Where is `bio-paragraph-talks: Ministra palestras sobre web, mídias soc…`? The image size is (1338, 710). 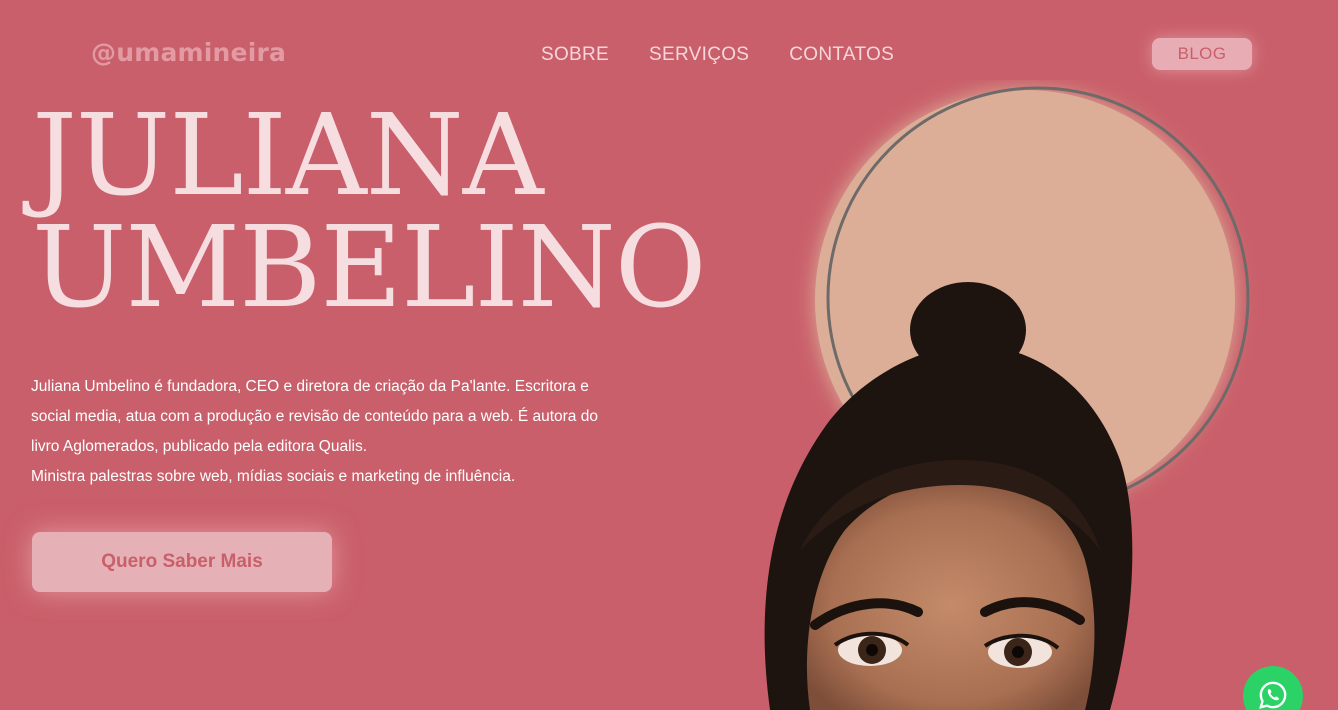 bio-paragraph-talks: Ministra palestras sobre web, mídias soc… is located at coordinates (273, 476).